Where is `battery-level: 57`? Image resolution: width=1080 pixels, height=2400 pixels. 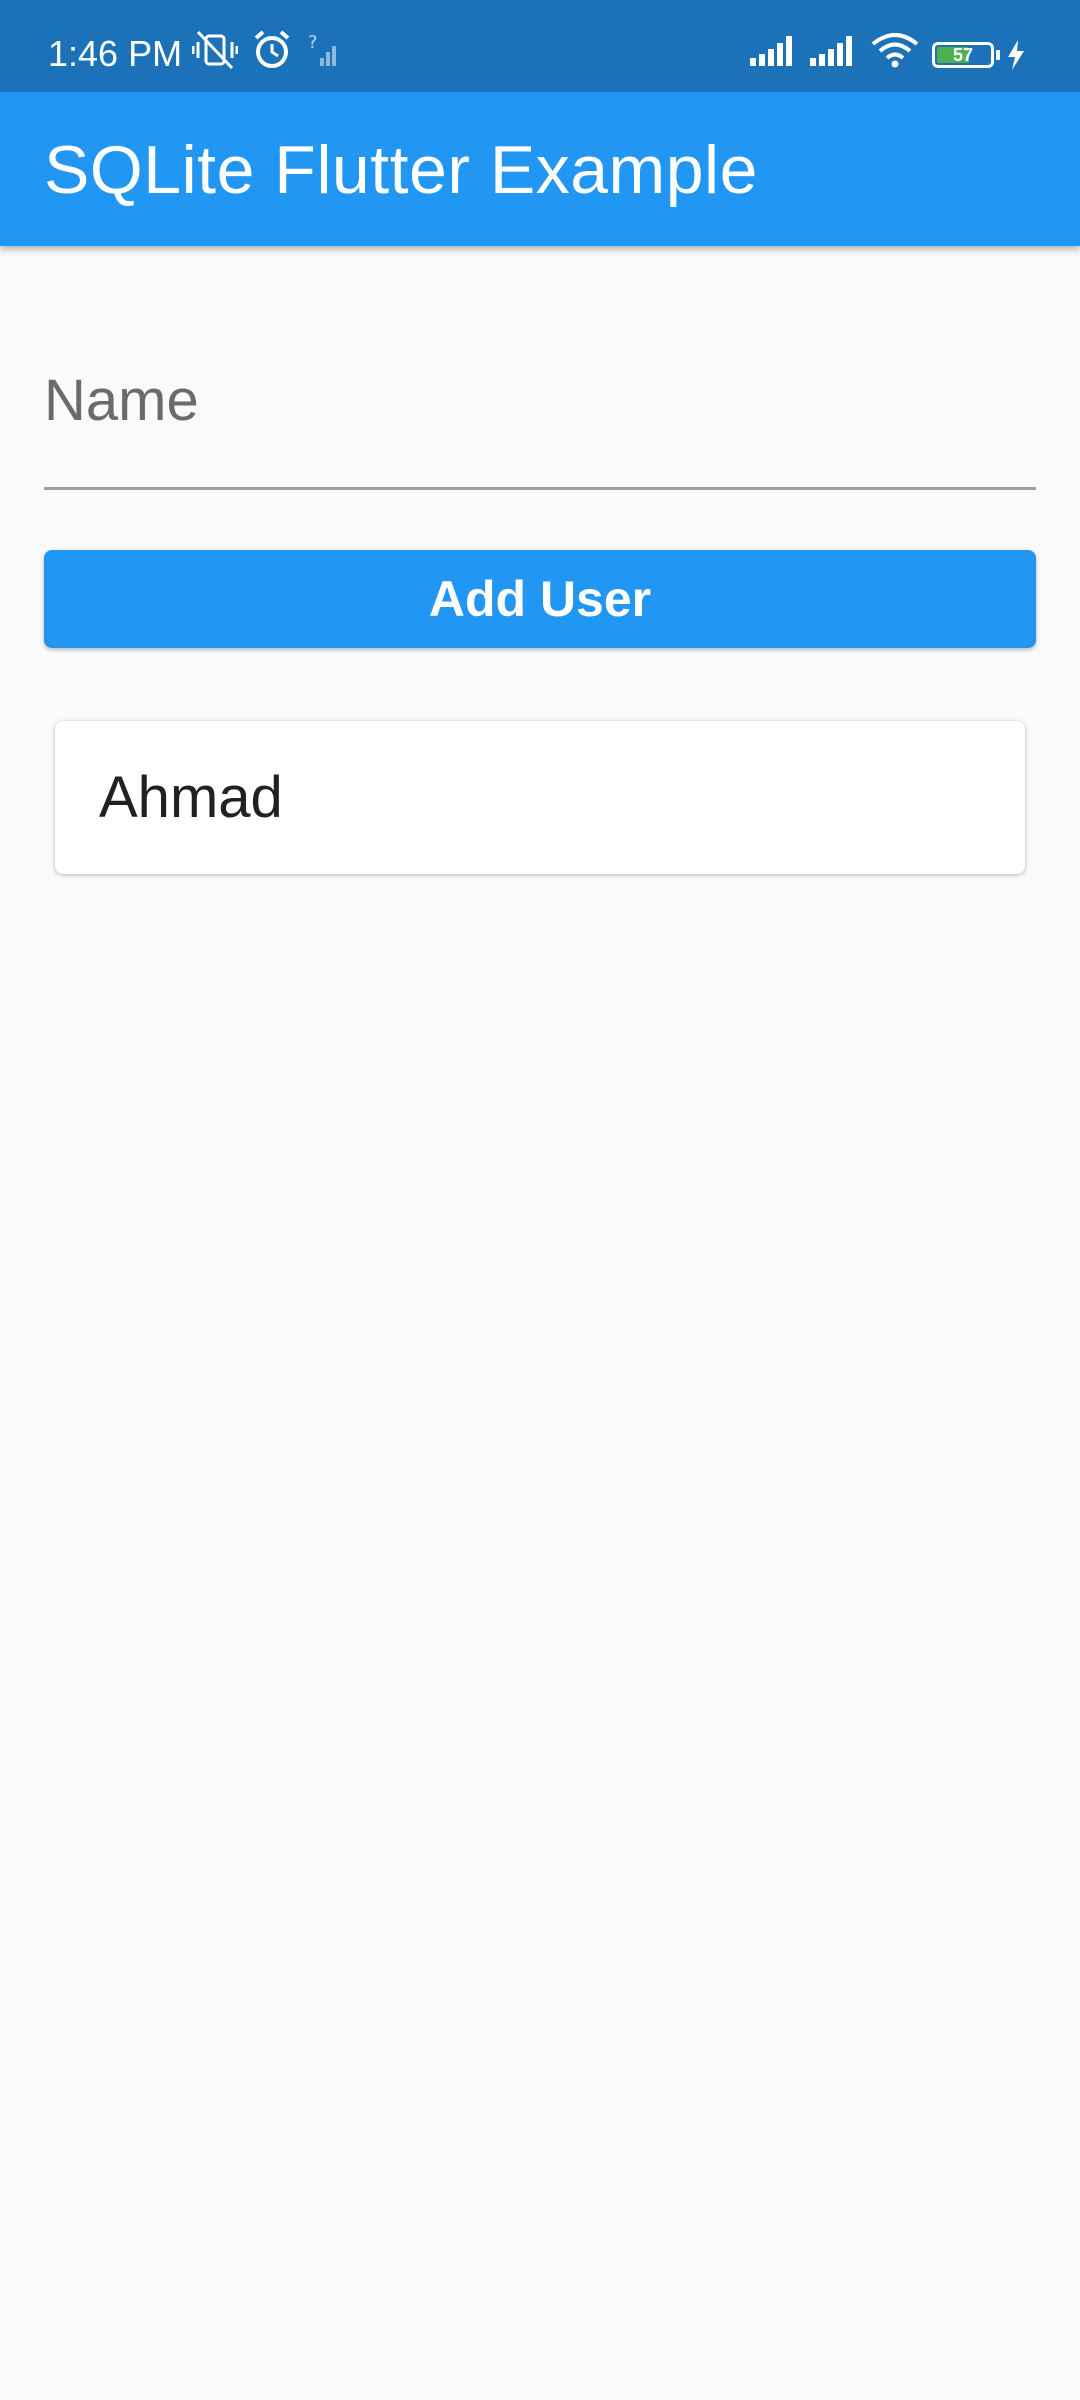
battery-level: 57 is located at coordinates (963, 55).